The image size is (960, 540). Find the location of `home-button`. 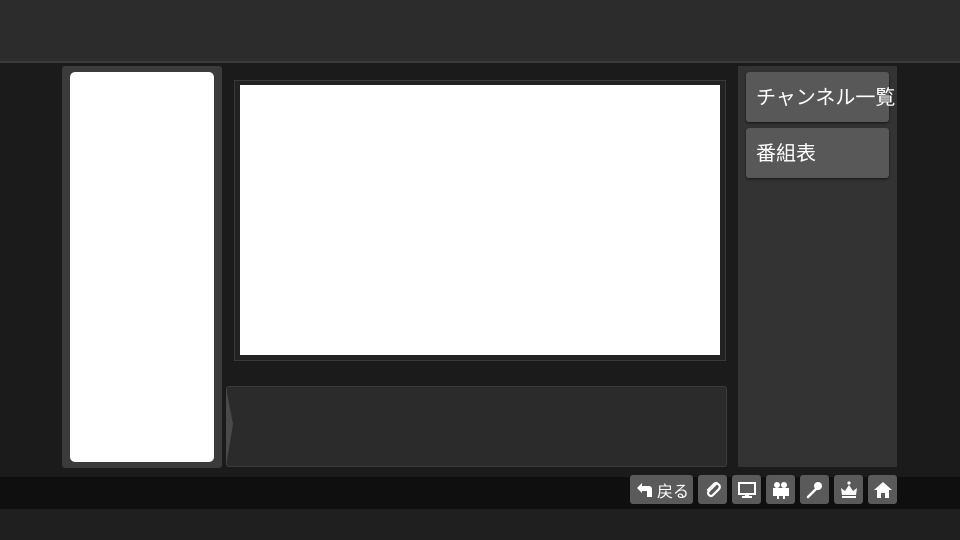

home-button is located at coordinates (882, 489).